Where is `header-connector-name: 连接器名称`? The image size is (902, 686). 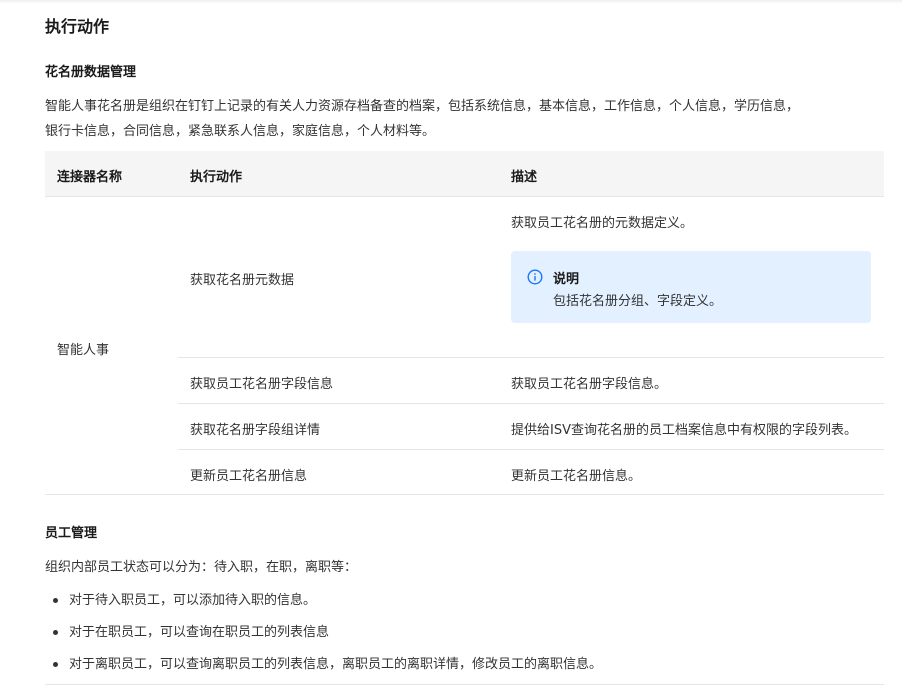 header-connector-name: 连接器名称 is located at coordinates (90, 177).